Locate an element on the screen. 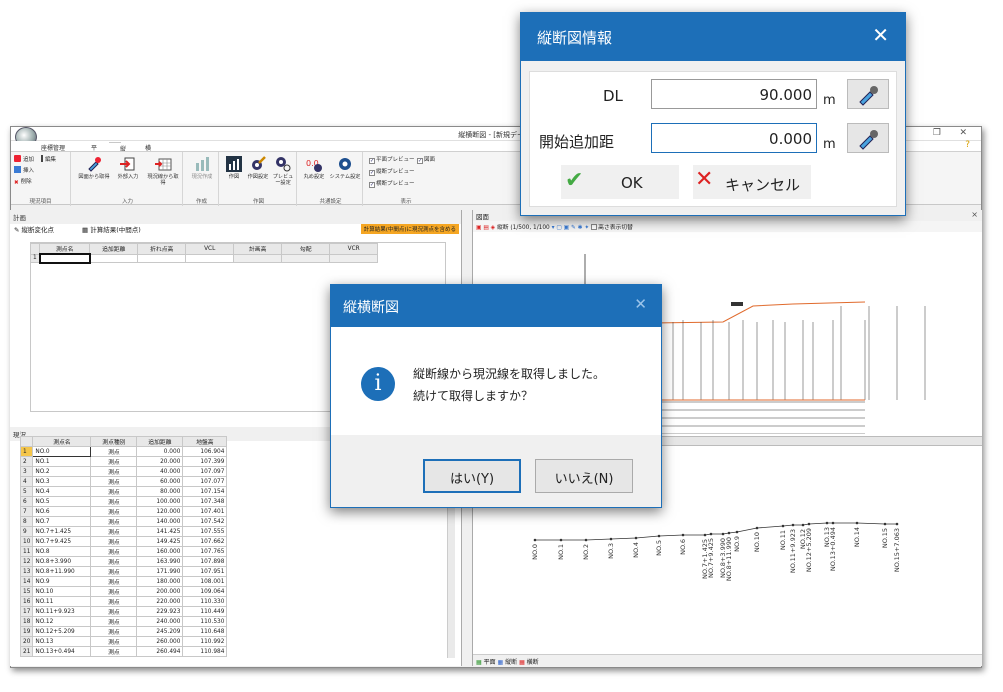 This screenshot has width=1003, height=692. table-cell: NO.8+11.990 is located at coordinates (62, 571).